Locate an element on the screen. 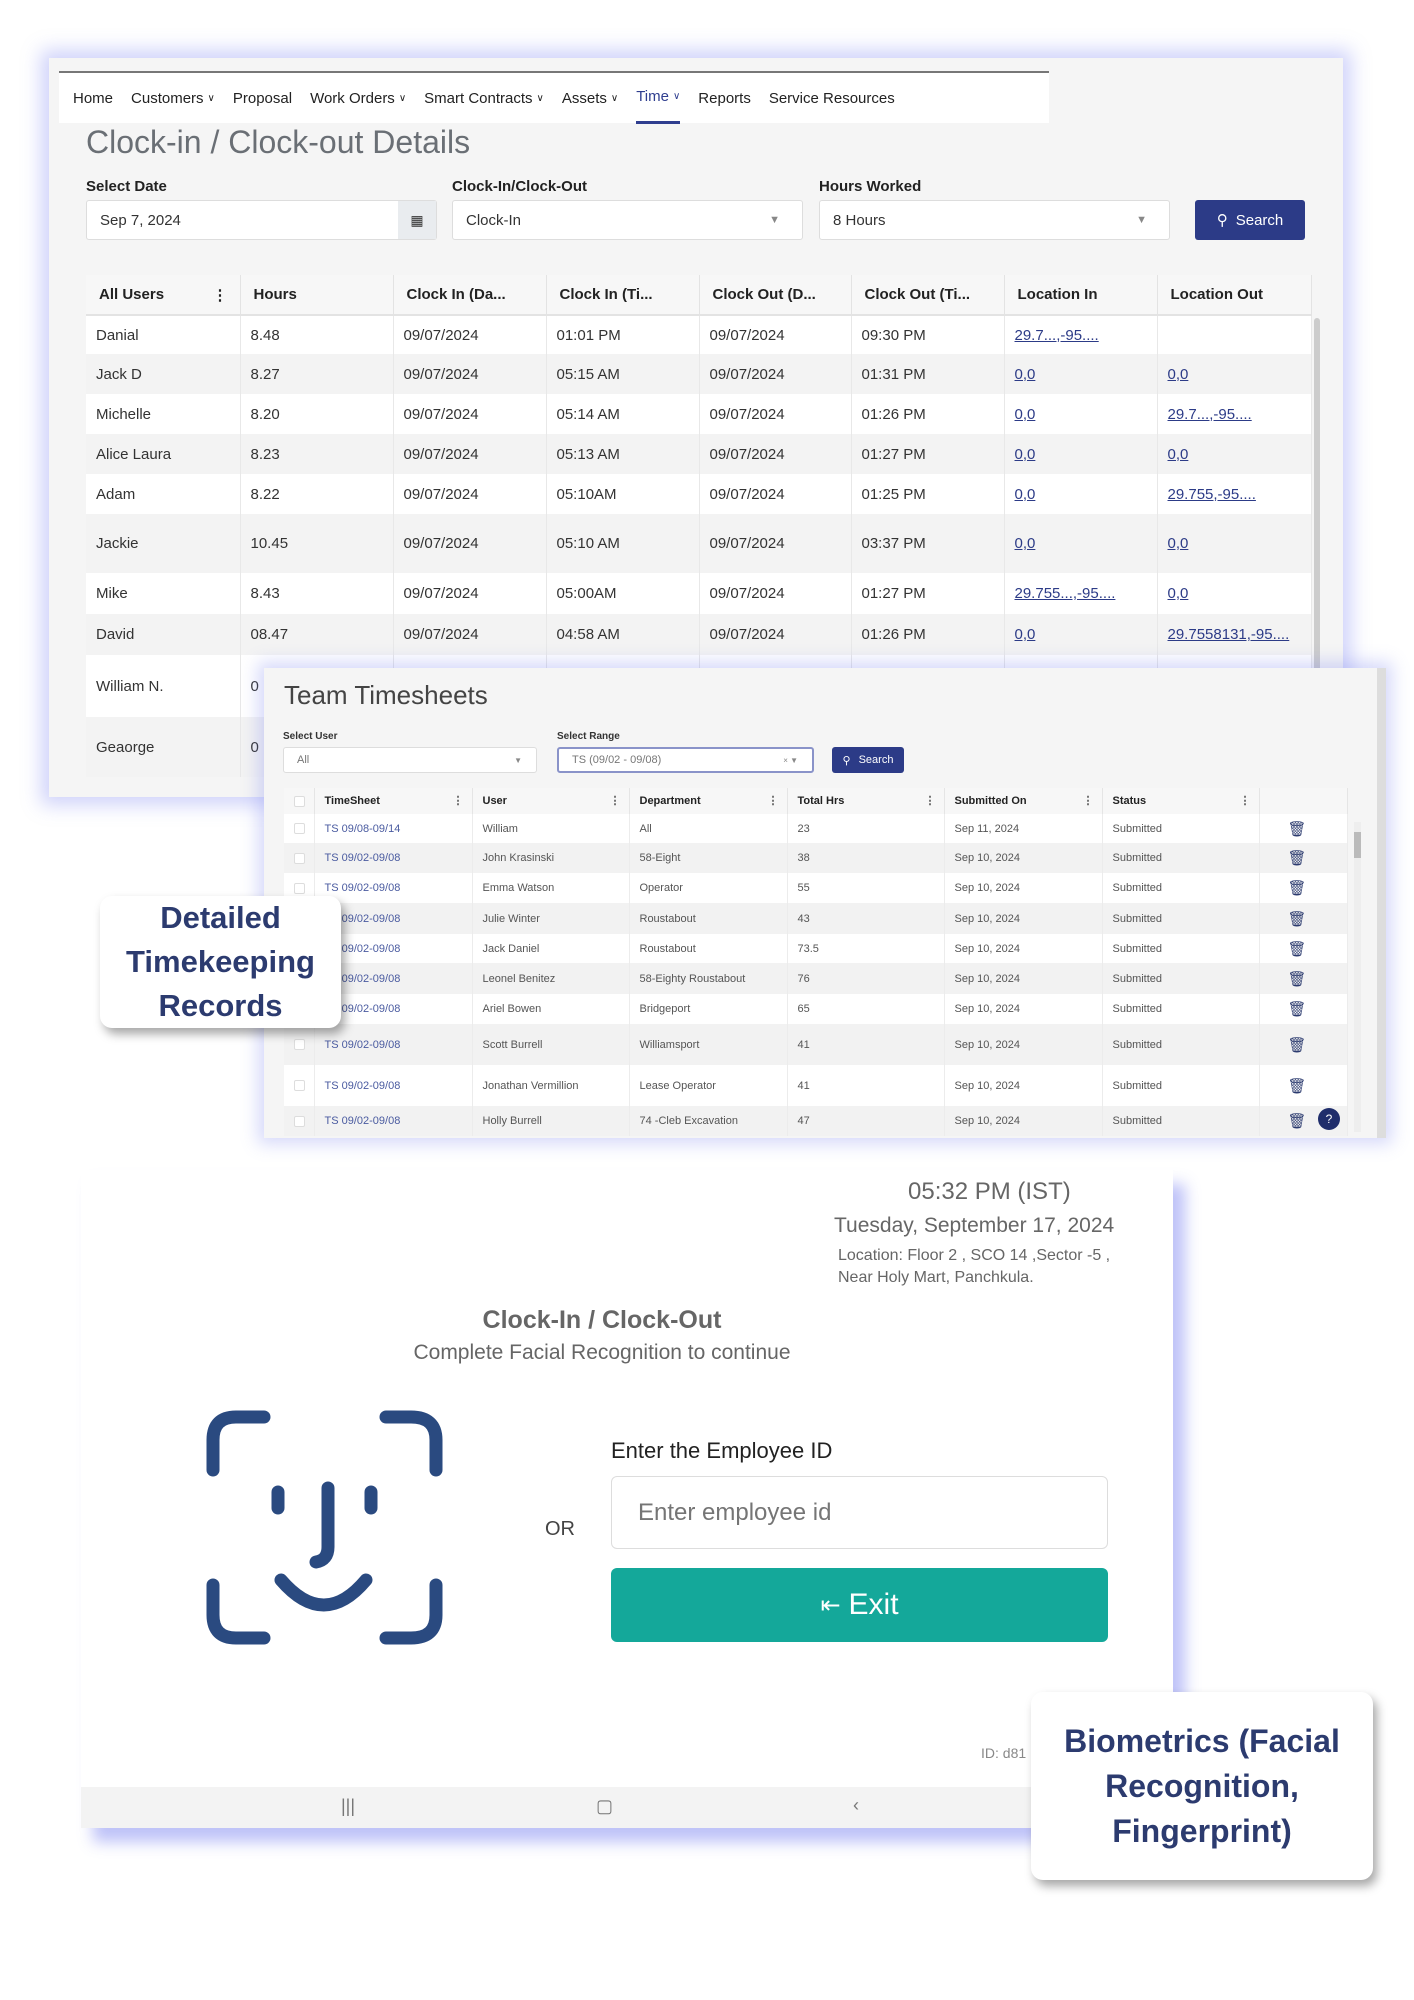  hours-worked-select: 8 Hours ▼ is located at coordinates (994, 220).